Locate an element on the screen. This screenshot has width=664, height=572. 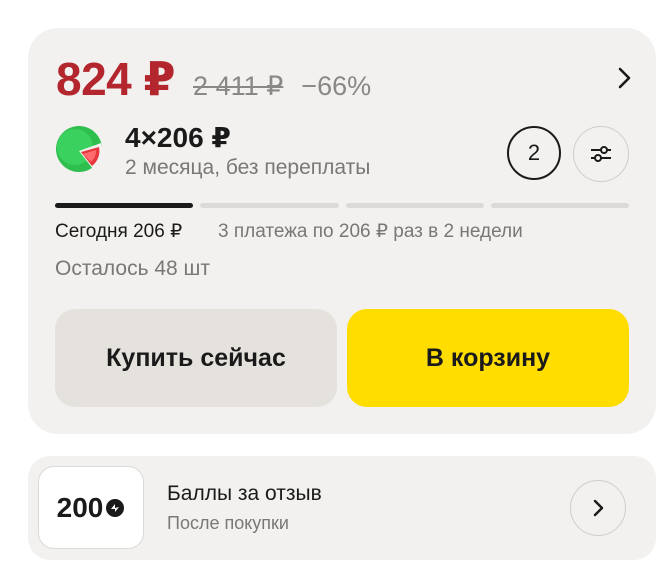
price-row: 824 ₽ 2 411 ₽ −66% is located at coordinates (214, 78).